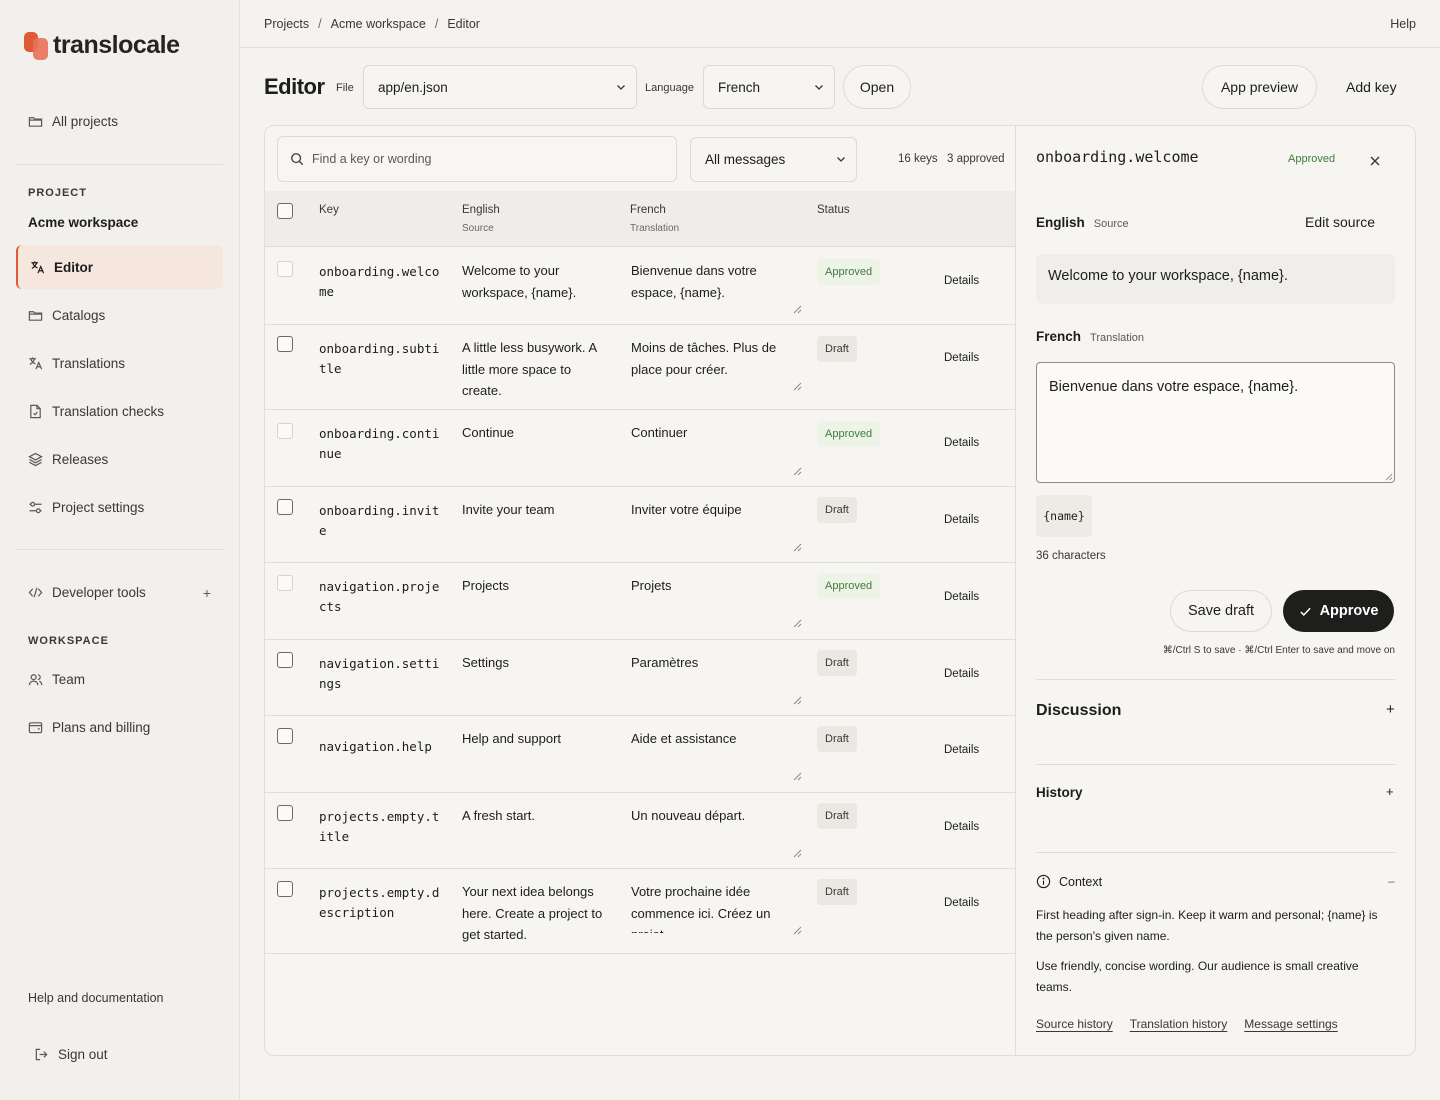 This screenshot has height=1100, width=1440. Describe the element at coordinates (35, 459) in the screenshot. I see `layers-icon` at that location.